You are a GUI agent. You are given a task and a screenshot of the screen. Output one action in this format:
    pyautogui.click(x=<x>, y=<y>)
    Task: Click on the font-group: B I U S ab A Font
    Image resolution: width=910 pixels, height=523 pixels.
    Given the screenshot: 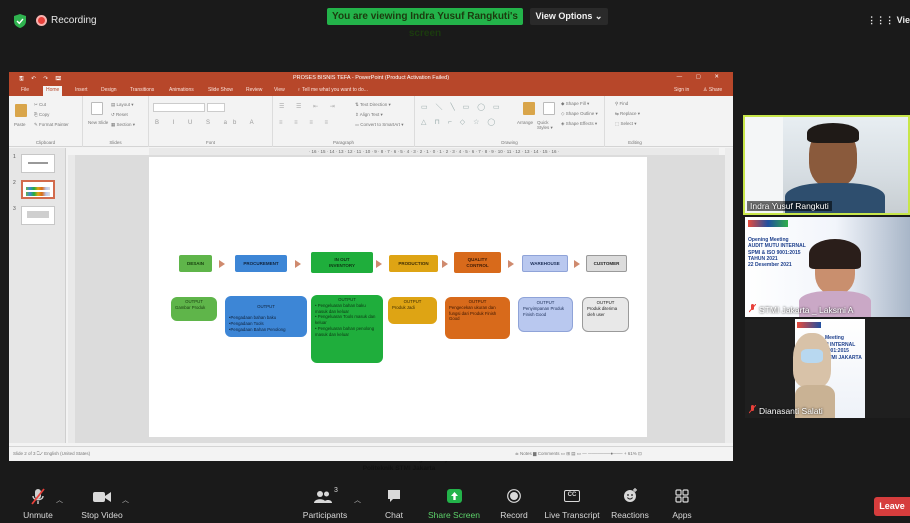 What is the action you would take?
    pyautogui.click(x=211, y=121)
    